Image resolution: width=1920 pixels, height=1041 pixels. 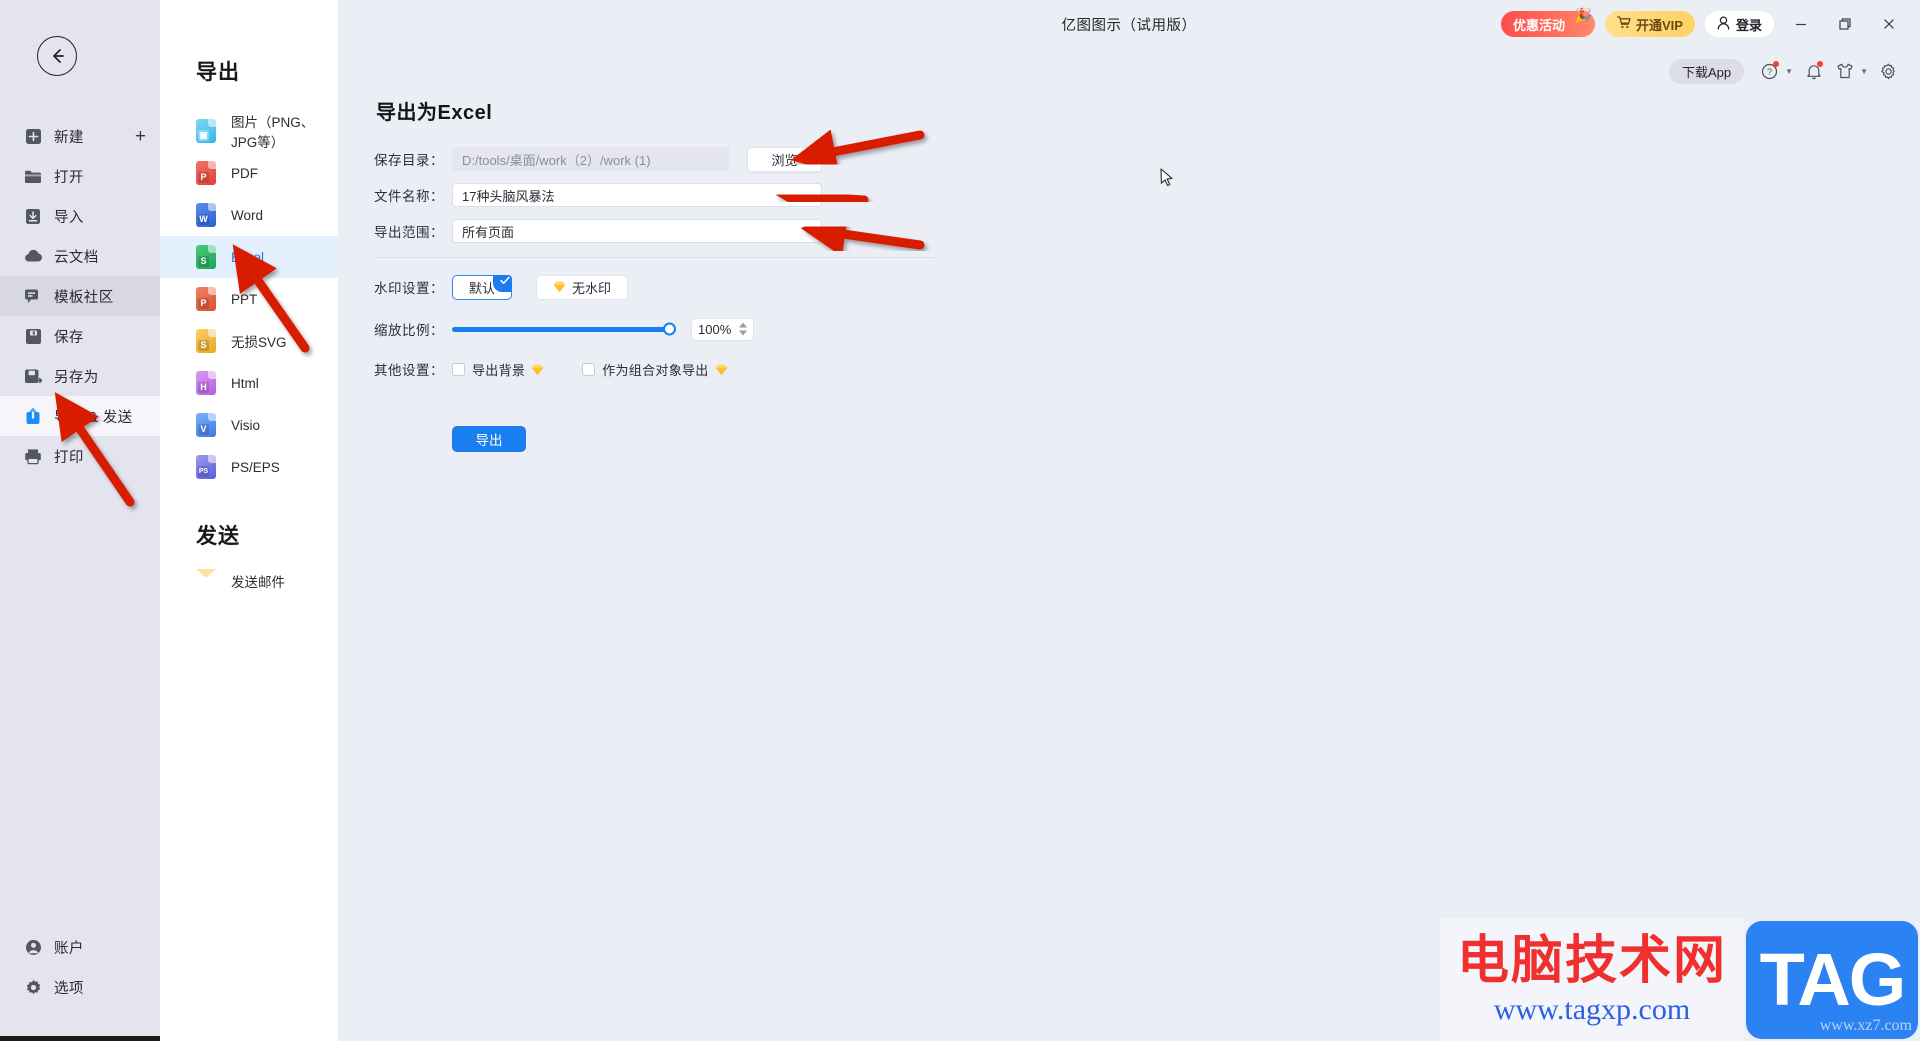 I want to click on watermark-label: 水印设置：, so click(x=409, y=288).